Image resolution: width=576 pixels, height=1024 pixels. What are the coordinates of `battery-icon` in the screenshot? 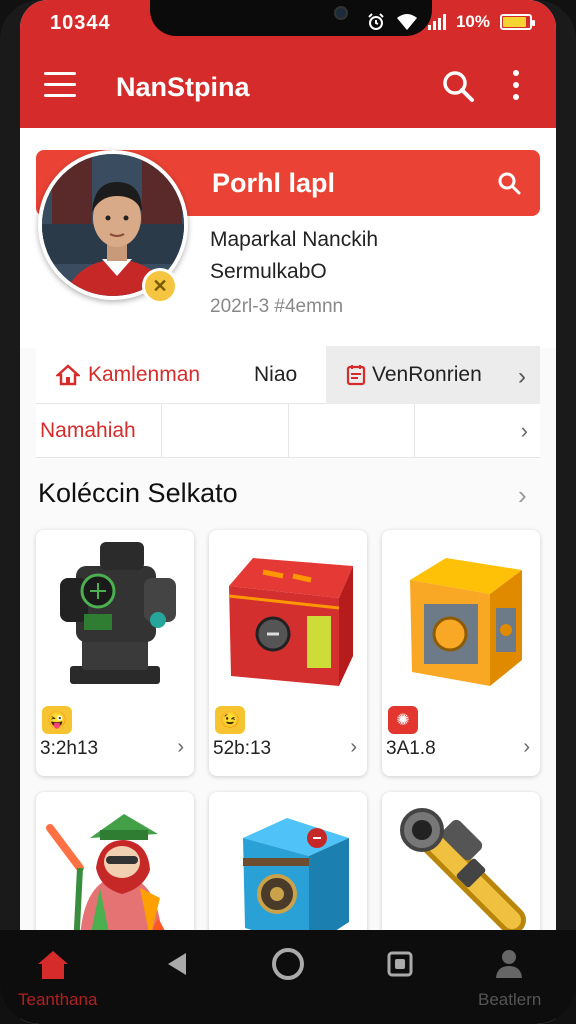 It's located at (517, 22).